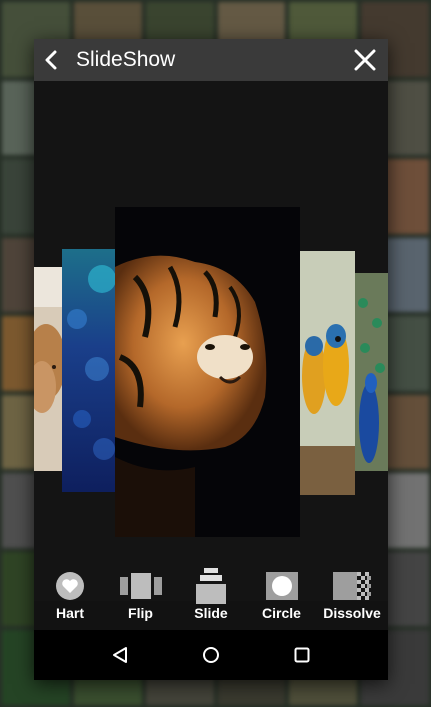 The height and width of the screenshot is (707, 431). I want to click on slide-deer, so click(49, 369).